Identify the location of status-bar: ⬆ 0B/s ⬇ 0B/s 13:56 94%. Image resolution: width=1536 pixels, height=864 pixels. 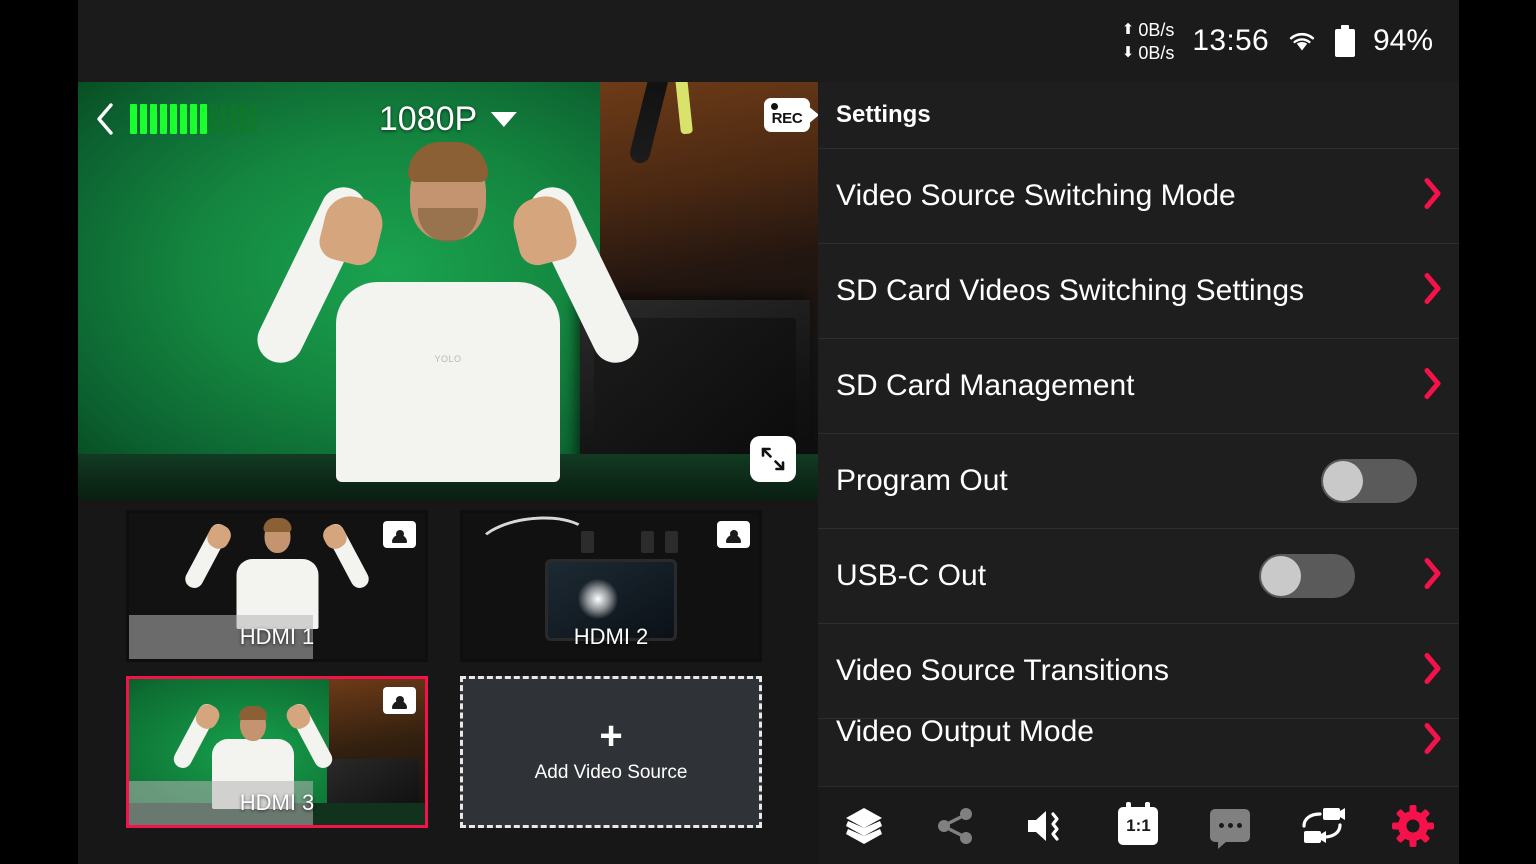
(768, 41).